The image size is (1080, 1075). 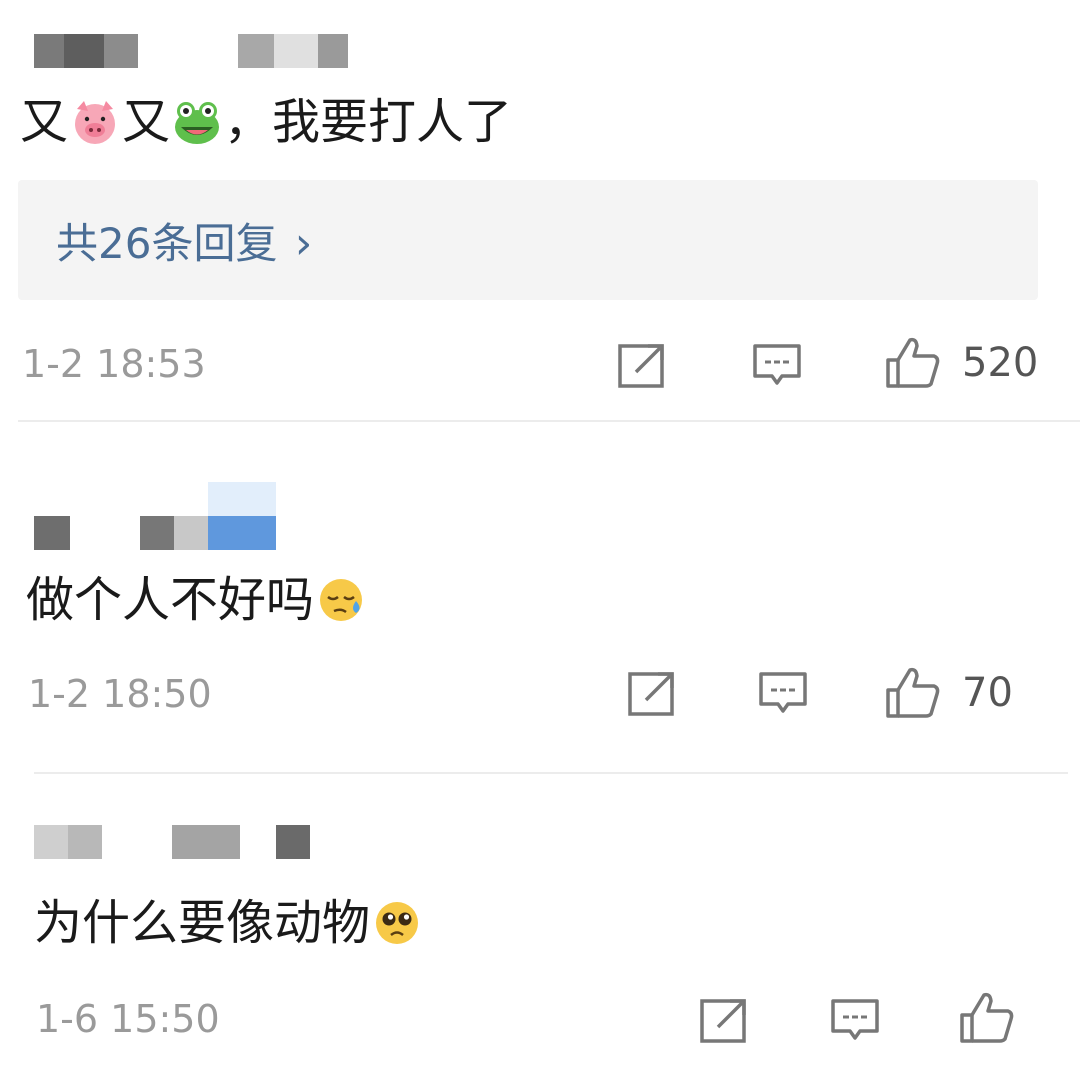 What do you see at coordinates (128, 1019) in the screenshot?
I see `timestamp: 1-6 15:50` at bounding box center [128, 1019].